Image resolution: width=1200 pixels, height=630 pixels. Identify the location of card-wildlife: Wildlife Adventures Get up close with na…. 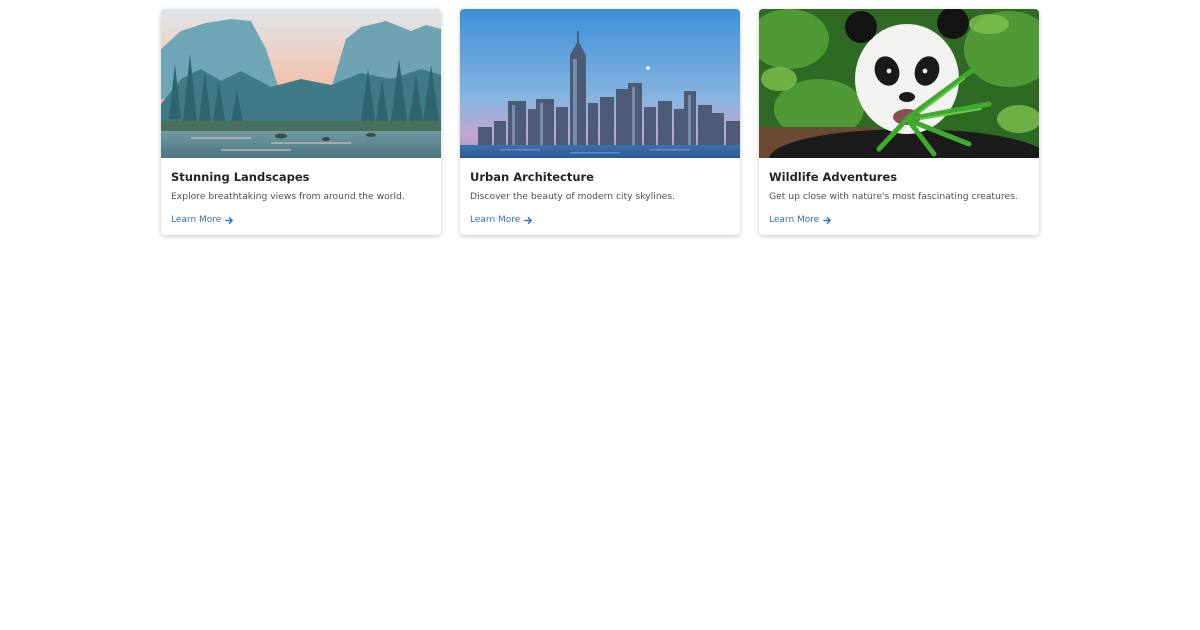
(899, 122).